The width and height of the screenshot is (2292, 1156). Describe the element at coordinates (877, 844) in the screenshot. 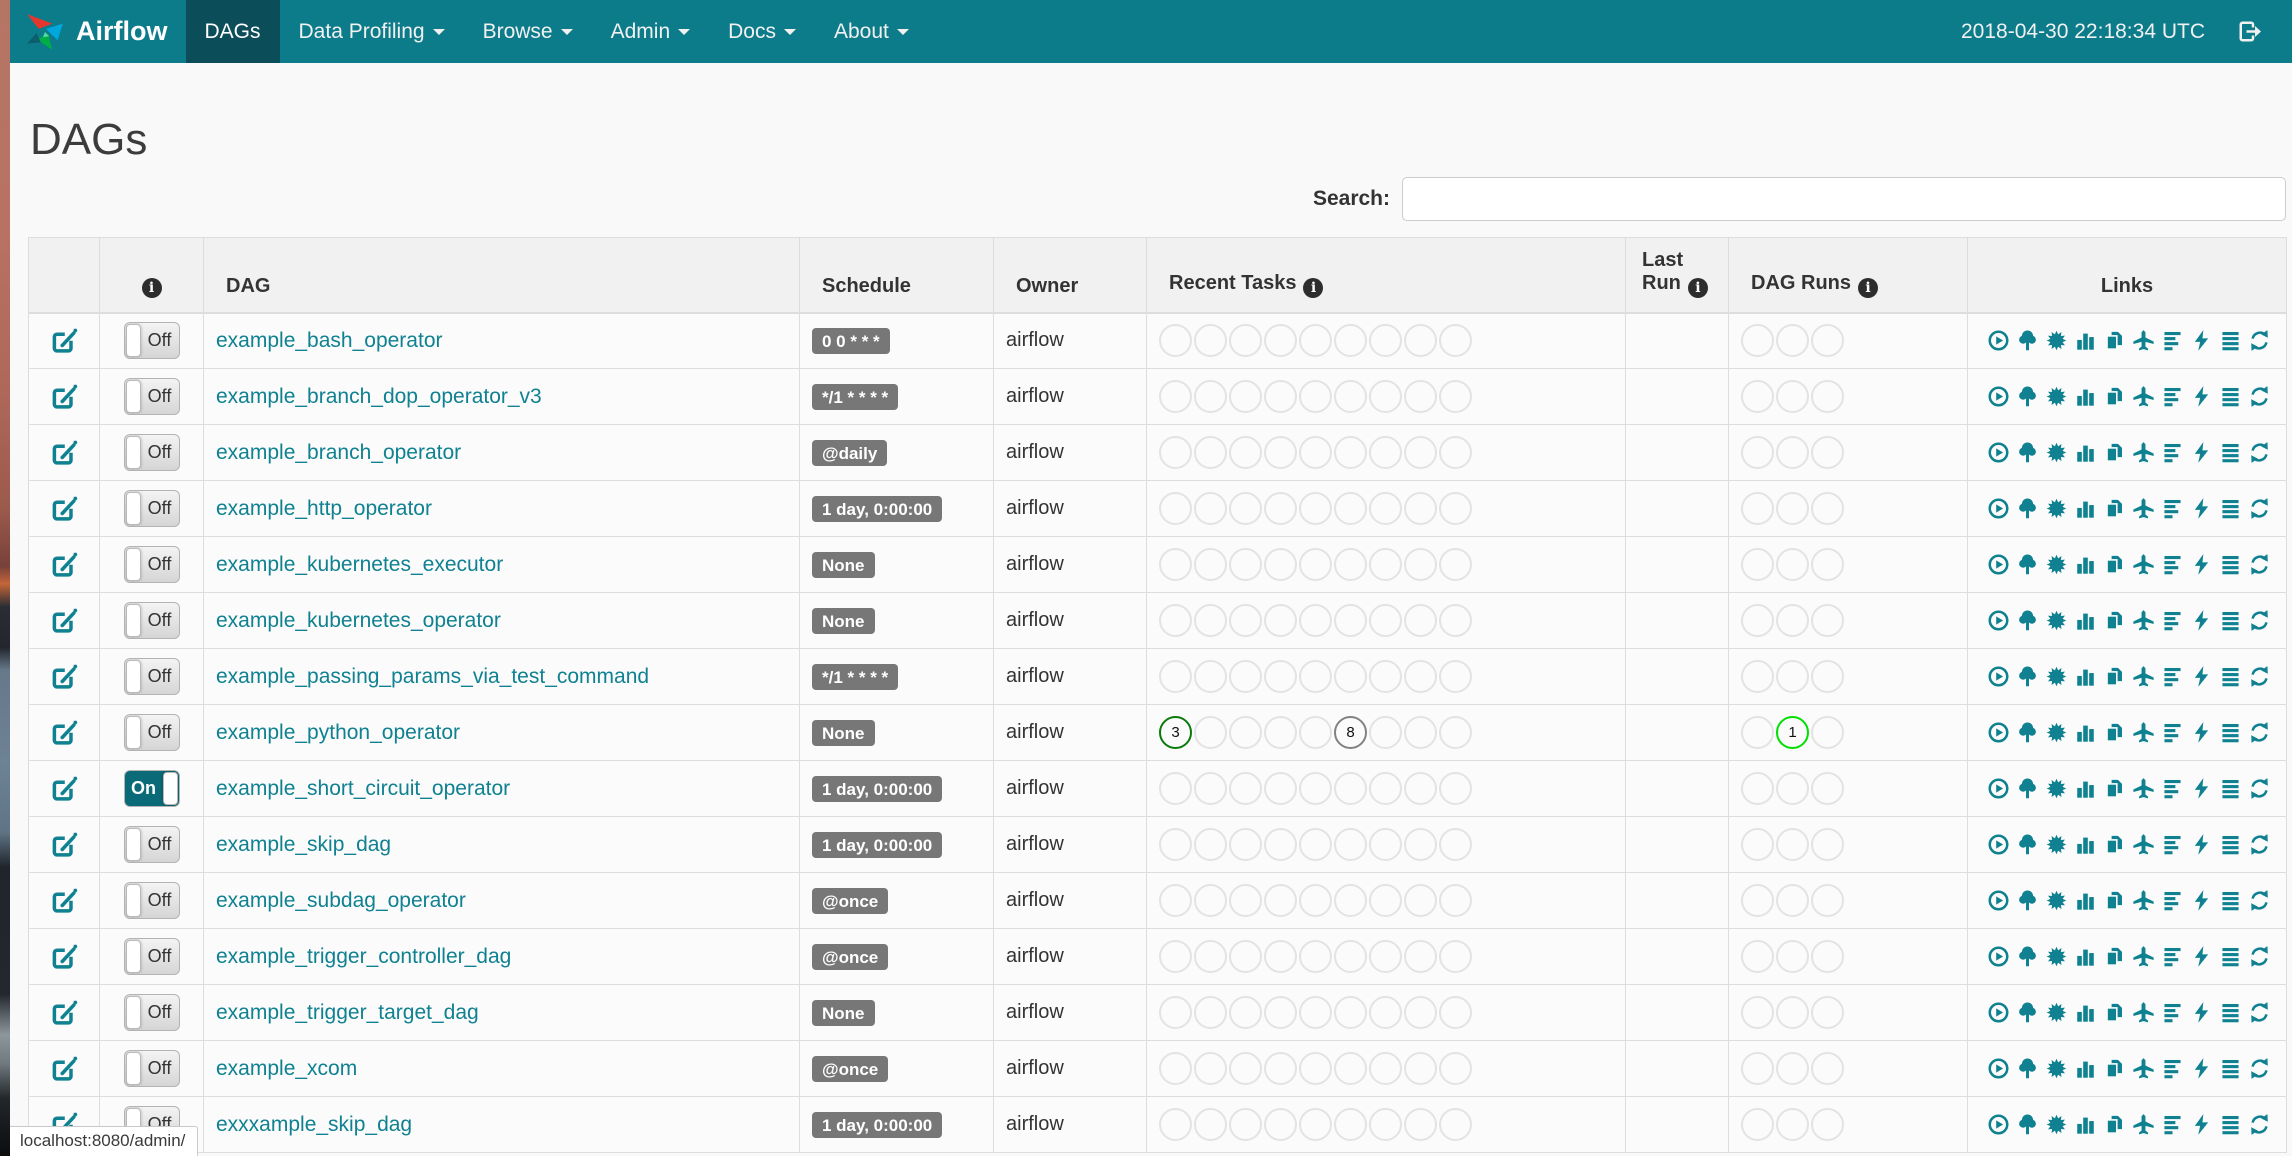

I see `schedule-badge: 1 day, 0:00:00` at that location.